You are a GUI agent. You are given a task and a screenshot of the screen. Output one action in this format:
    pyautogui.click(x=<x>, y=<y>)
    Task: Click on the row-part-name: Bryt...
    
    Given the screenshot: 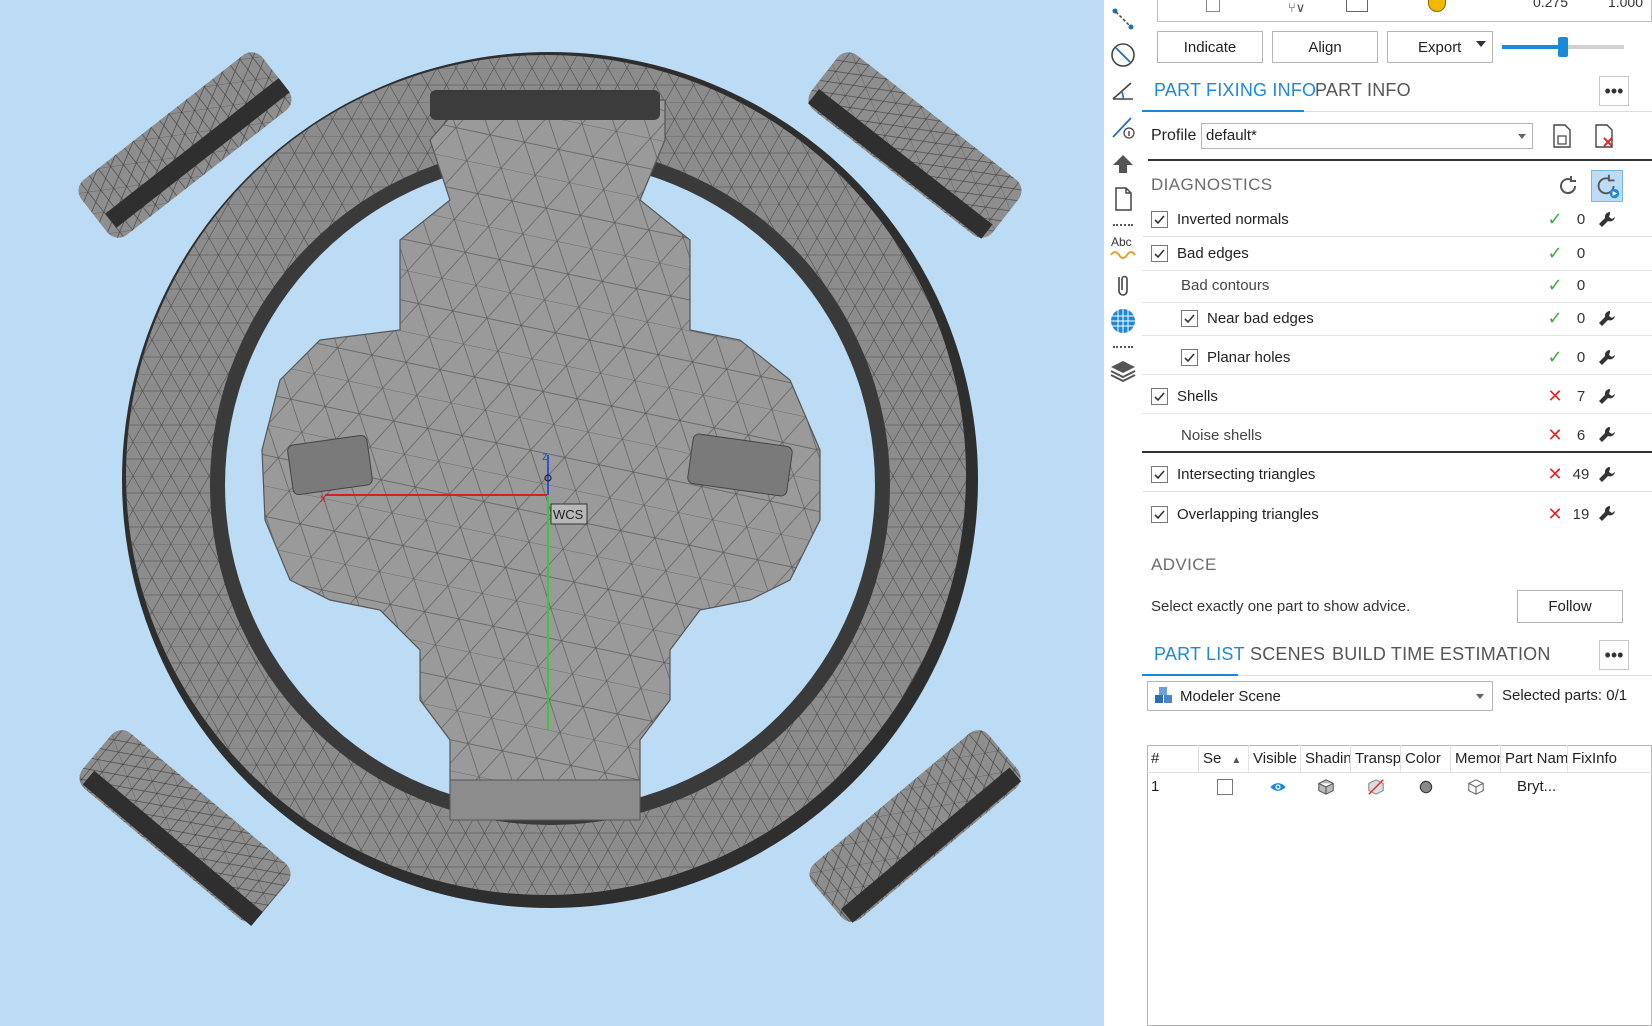 What is the action you would take?
    pyautogui.click(x=1537, y=786)
    